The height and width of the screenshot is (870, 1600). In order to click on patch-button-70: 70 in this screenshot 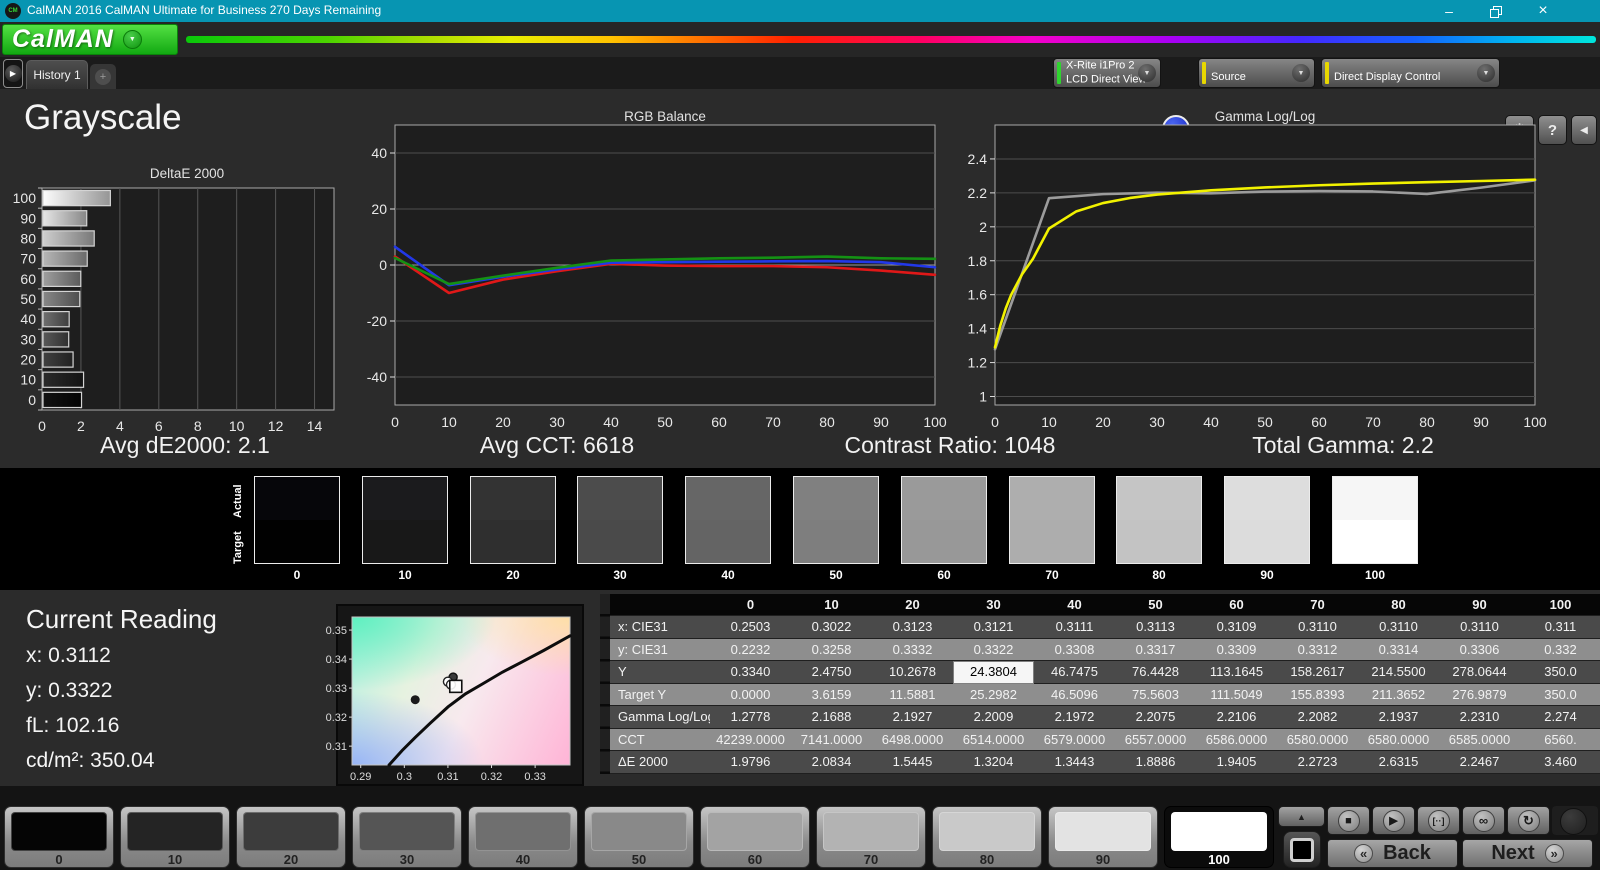, I will do `click(871, 837)`.